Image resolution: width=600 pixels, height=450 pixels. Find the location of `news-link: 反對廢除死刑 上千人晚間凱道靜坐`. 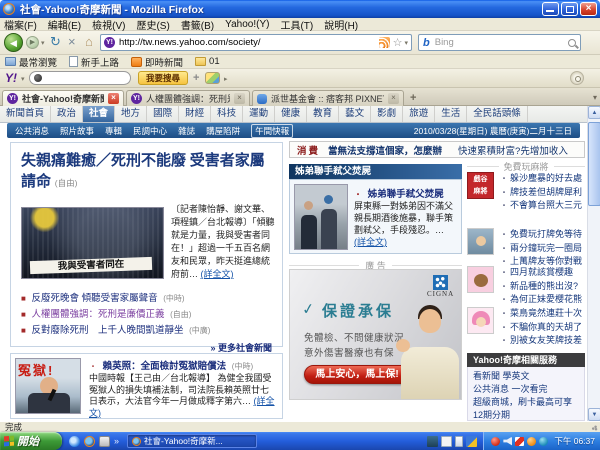

news-link: 反對廢除死刑 上千人晚間凱道靜坐 is located at coordinates (107, 330).